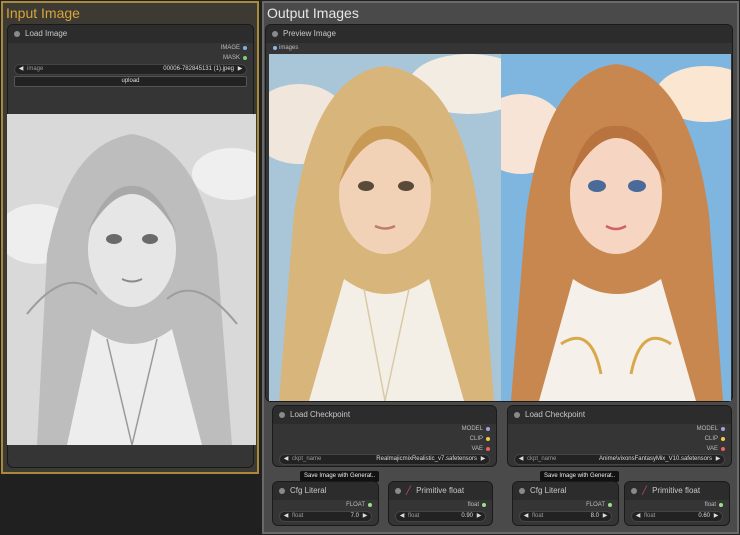 This screenshot has width=740, height=535. Describe the element at coordinates (565, 503) in the screenshot. I see `cfg-literal-node-2: Cfg Literal FLOAT ◀ float 8.0 ▶` at that location.